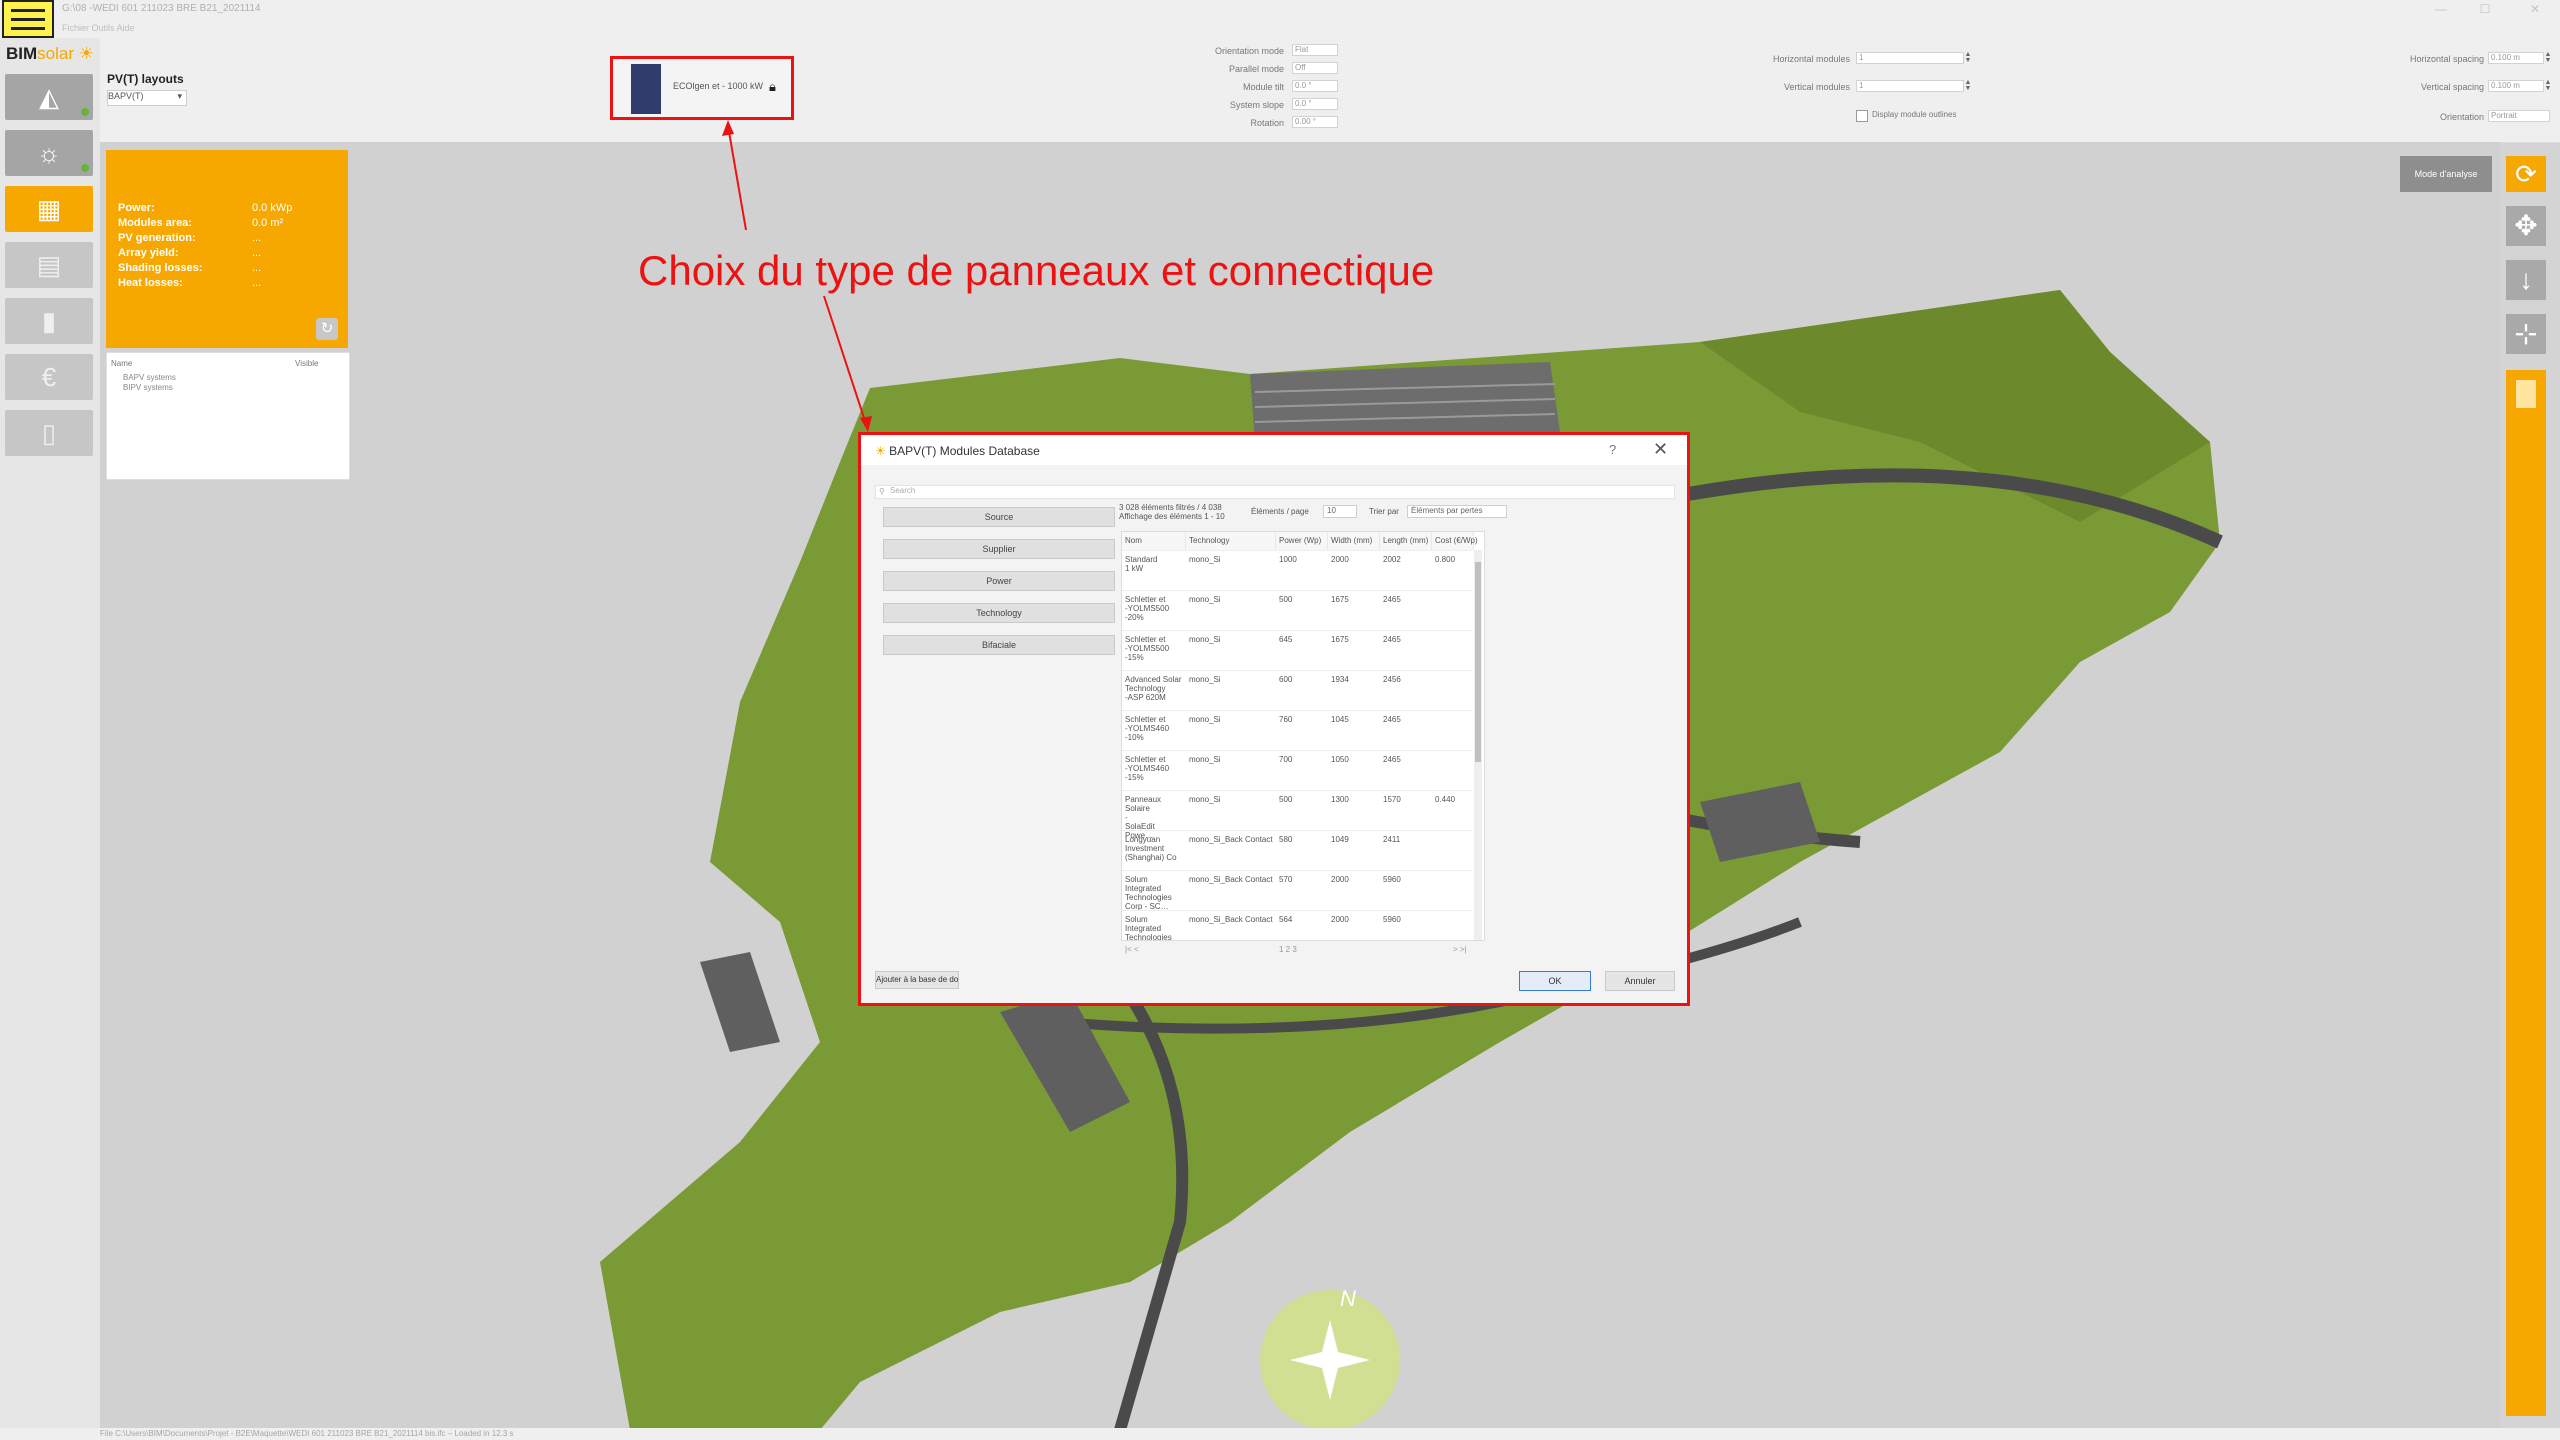 The image size is (2560, 1440). I want to click on help-icon: ?, so click(1612, 449).